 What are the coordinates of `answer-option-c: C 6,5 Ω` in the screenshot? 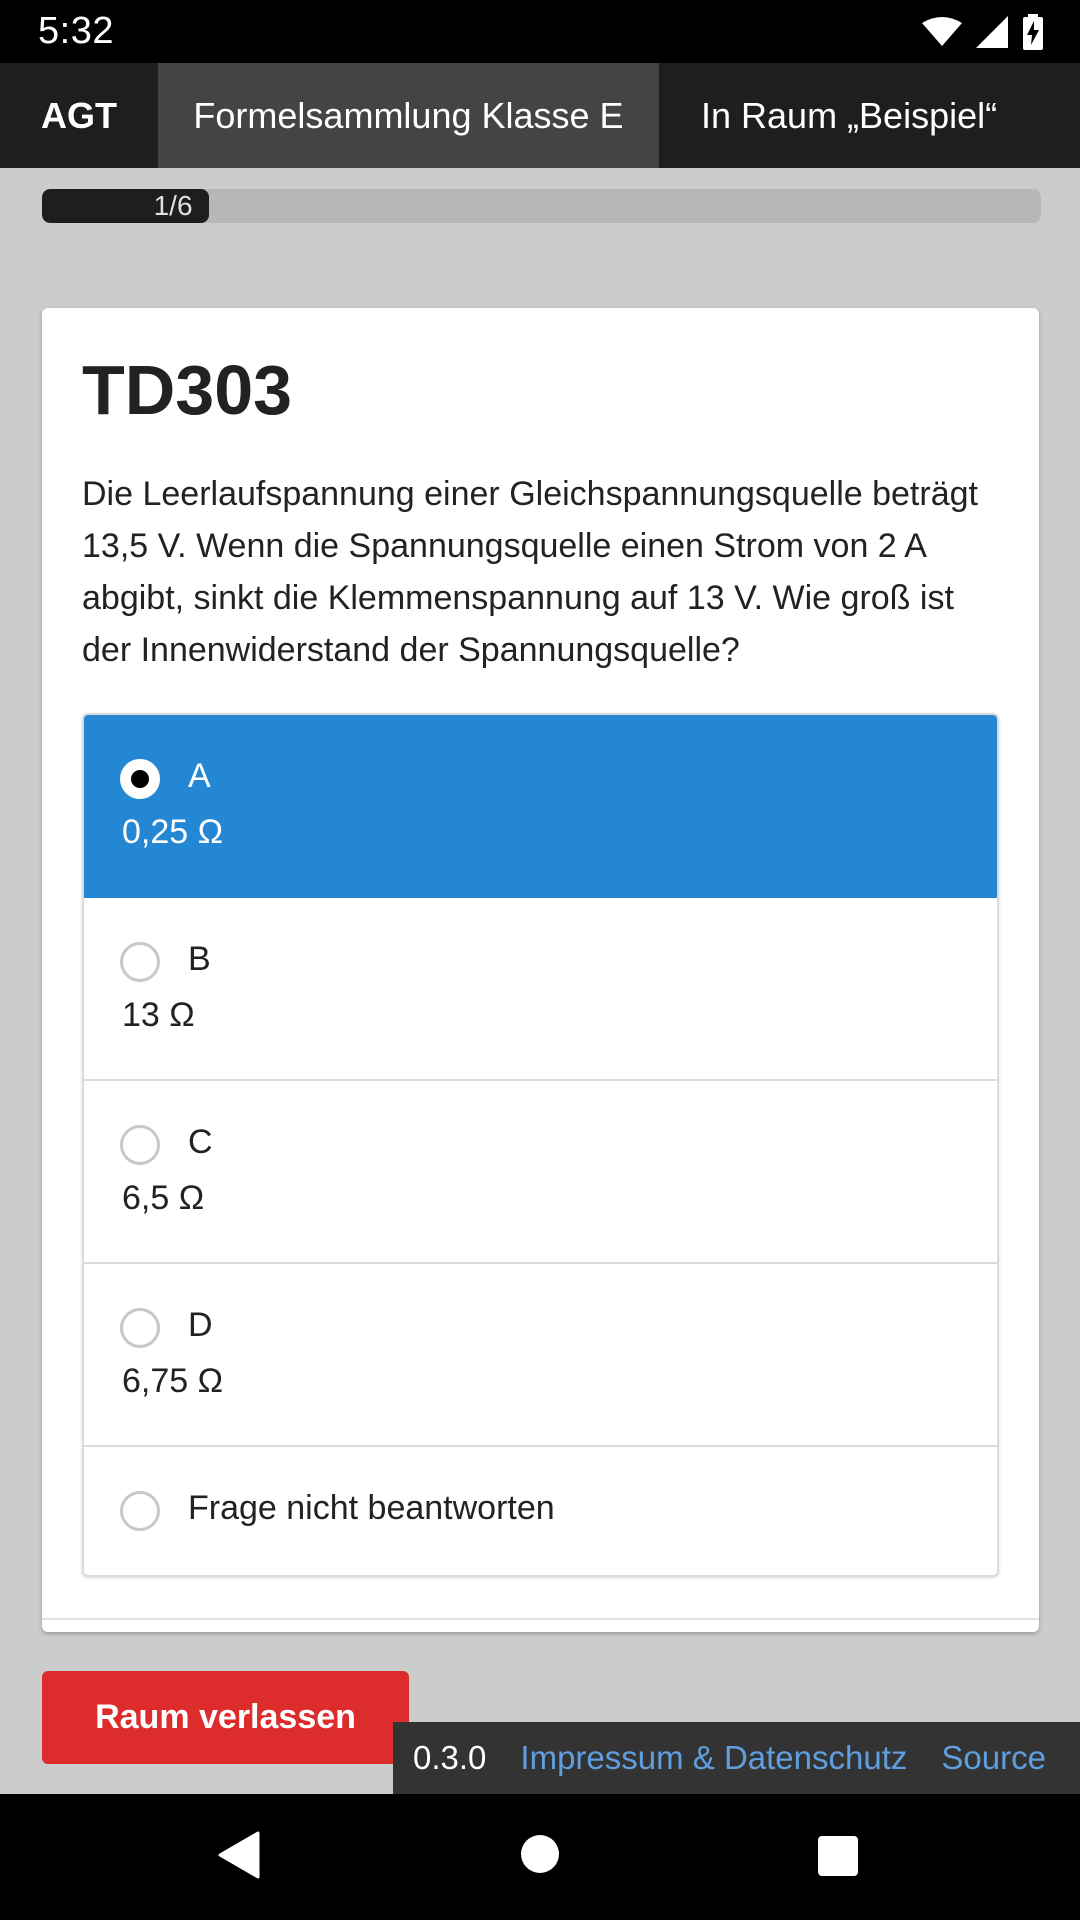 It's located at (540, 1172).